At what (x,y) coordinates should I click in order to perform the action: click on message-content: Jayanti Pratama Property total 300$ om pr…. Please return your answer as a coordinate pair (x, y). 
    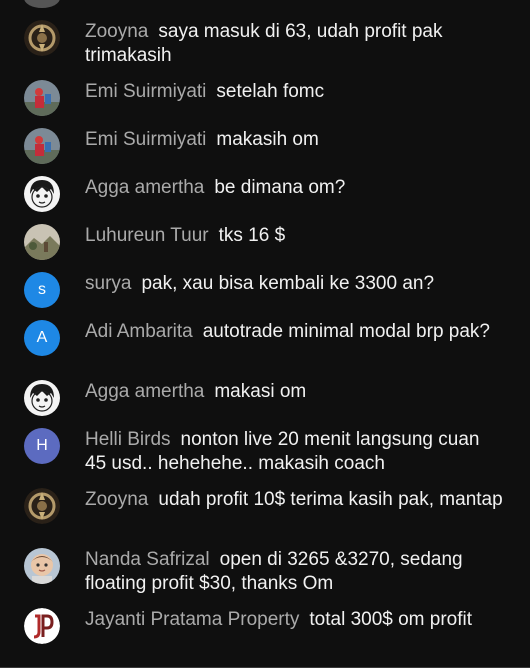
    Looking at the image, I should click on (294, 620).